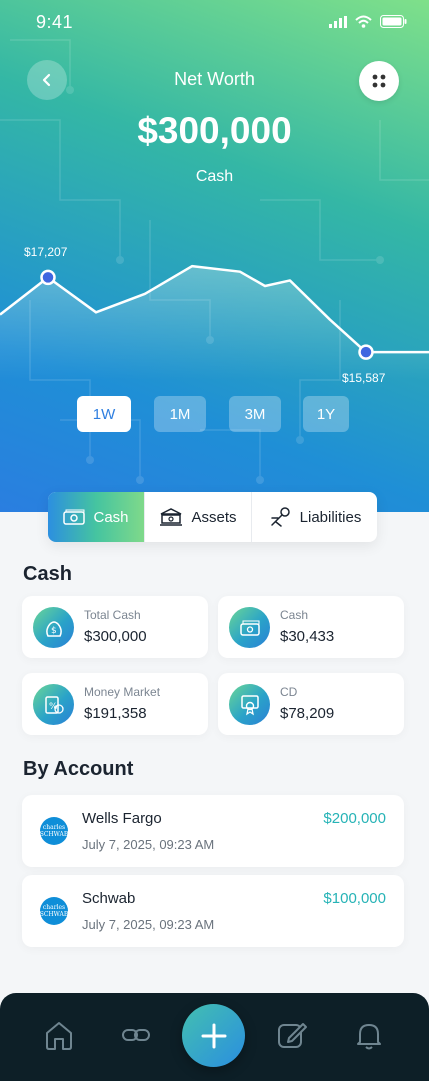 This screenshot has width=429, height=1081. What do you see at coordinates (393, 21) in the screenshot?
I see `battery-icon` at bounding box center [393, 21].